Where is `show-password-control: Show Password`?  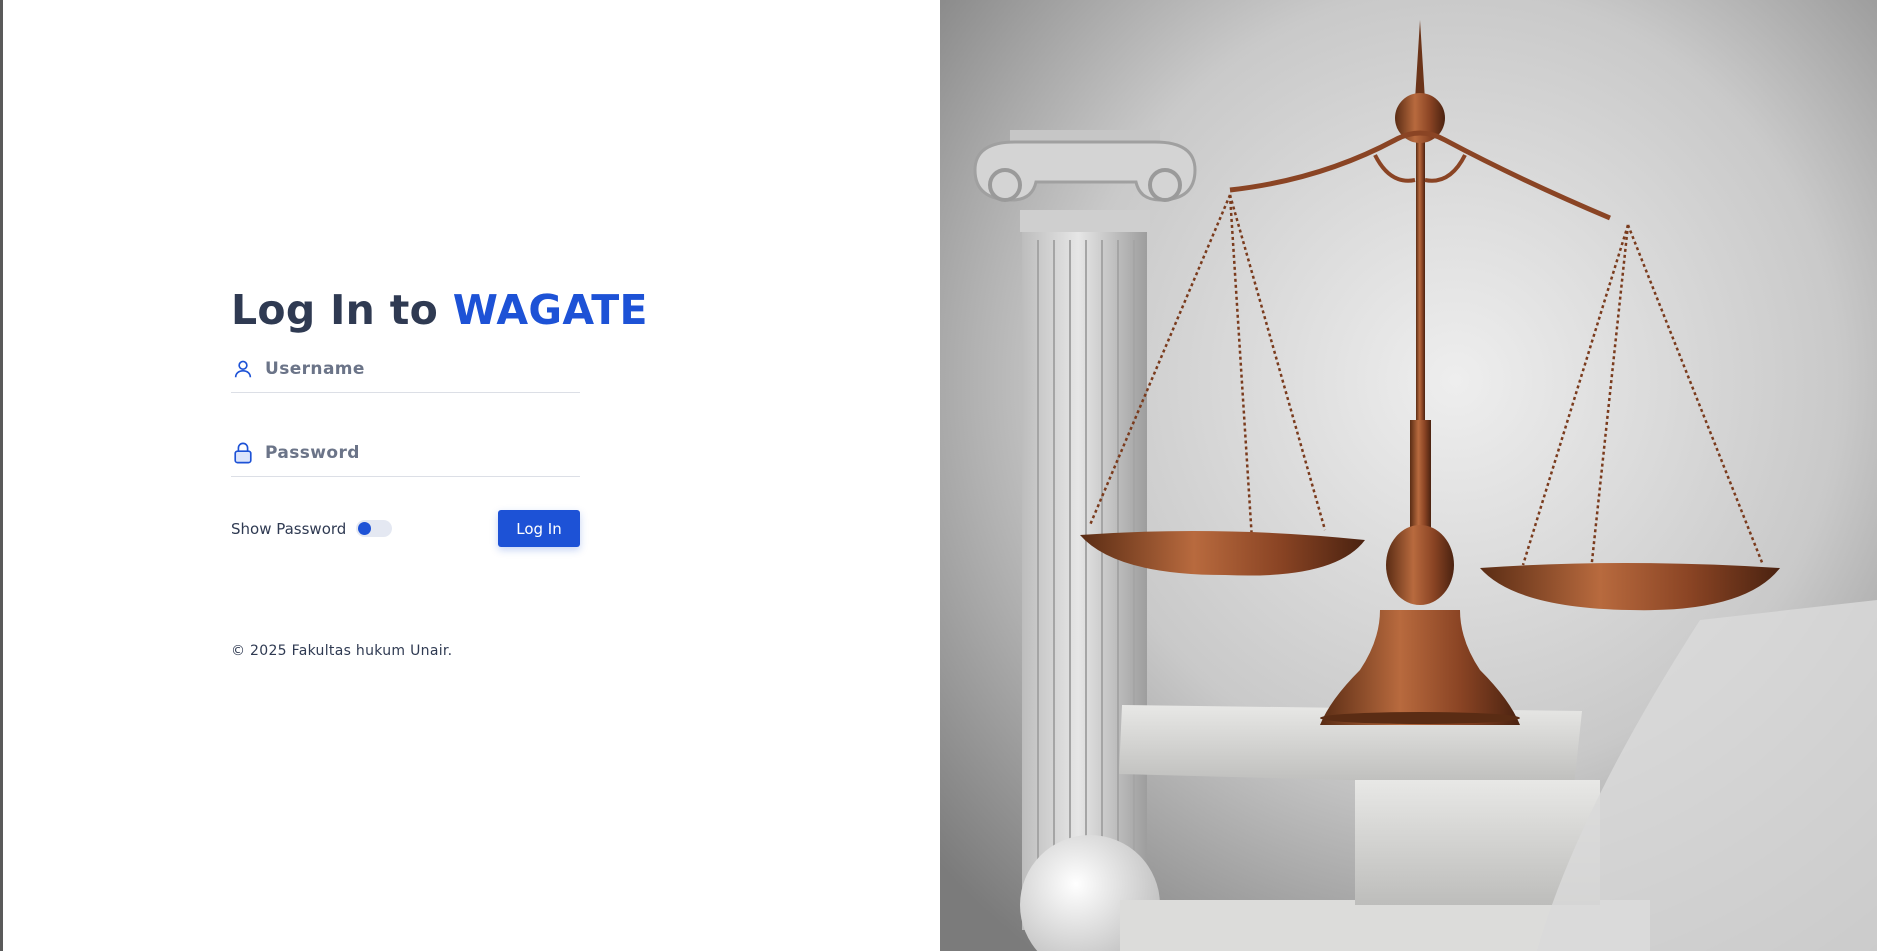 show-password-control: Show Password is located at coordinates (312, 528).